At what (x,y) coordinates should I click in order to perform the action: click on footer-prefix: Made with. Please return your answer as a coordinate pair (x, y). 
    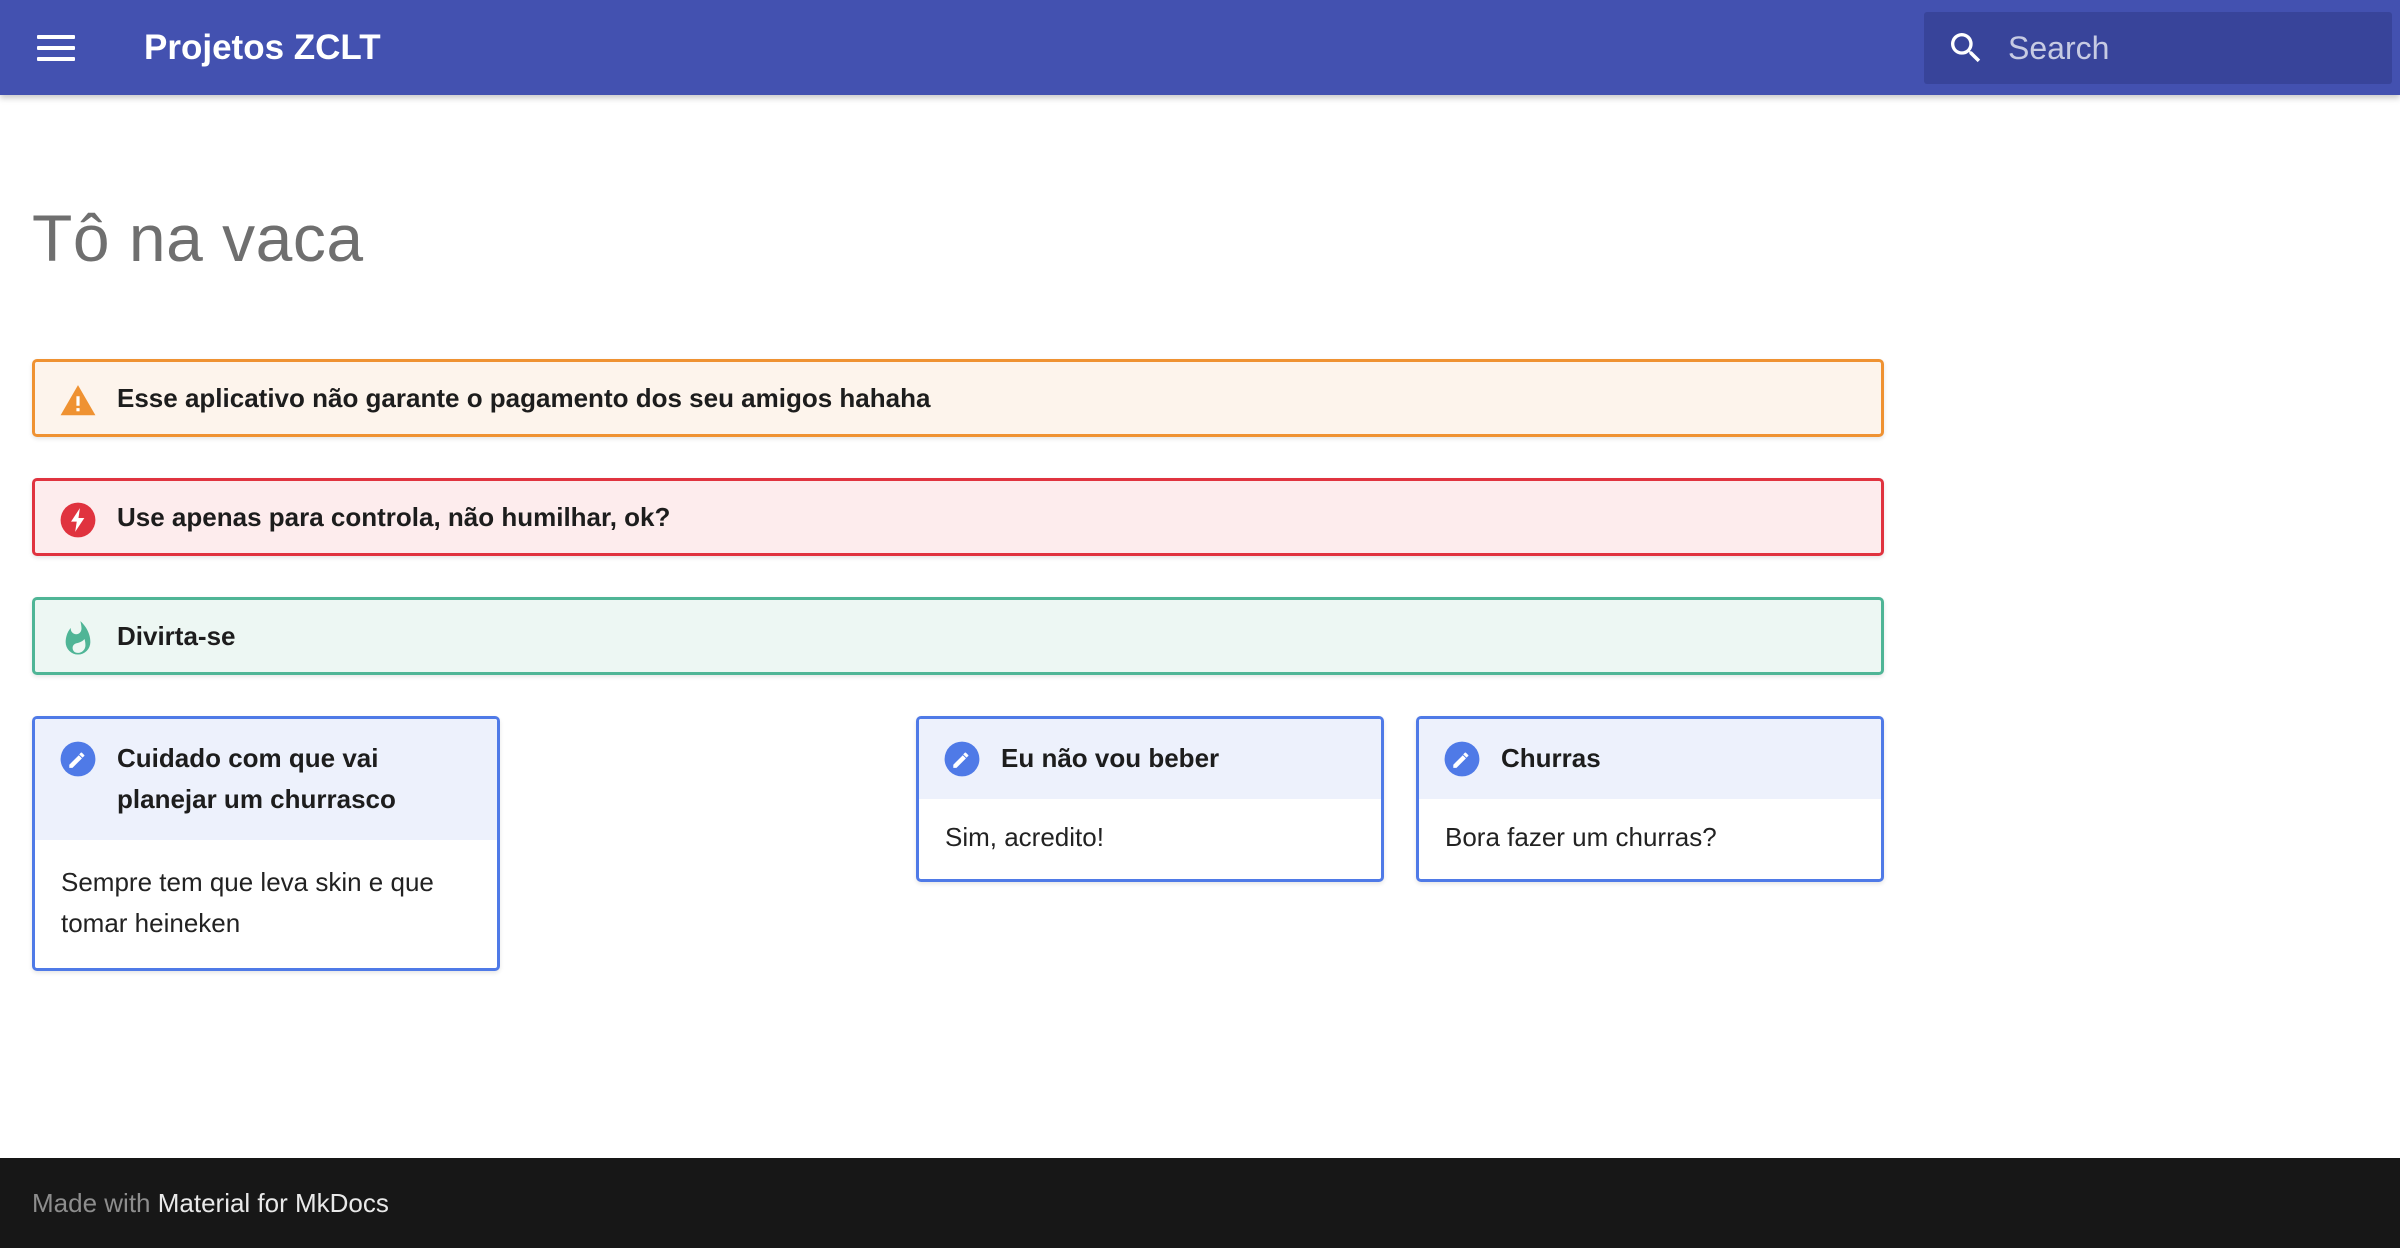
    Looking at the image, I should click on (95, 1203).